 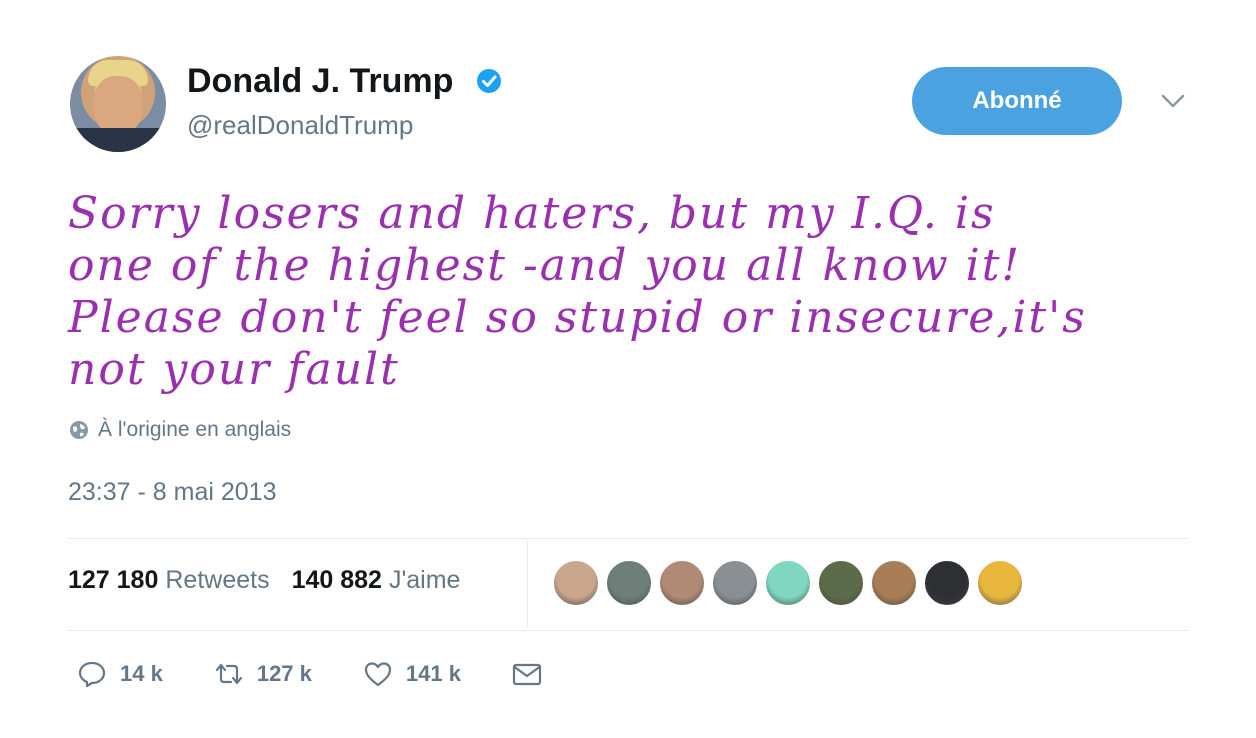 I want to click on retweet-icon, so click(x=229, y=674).